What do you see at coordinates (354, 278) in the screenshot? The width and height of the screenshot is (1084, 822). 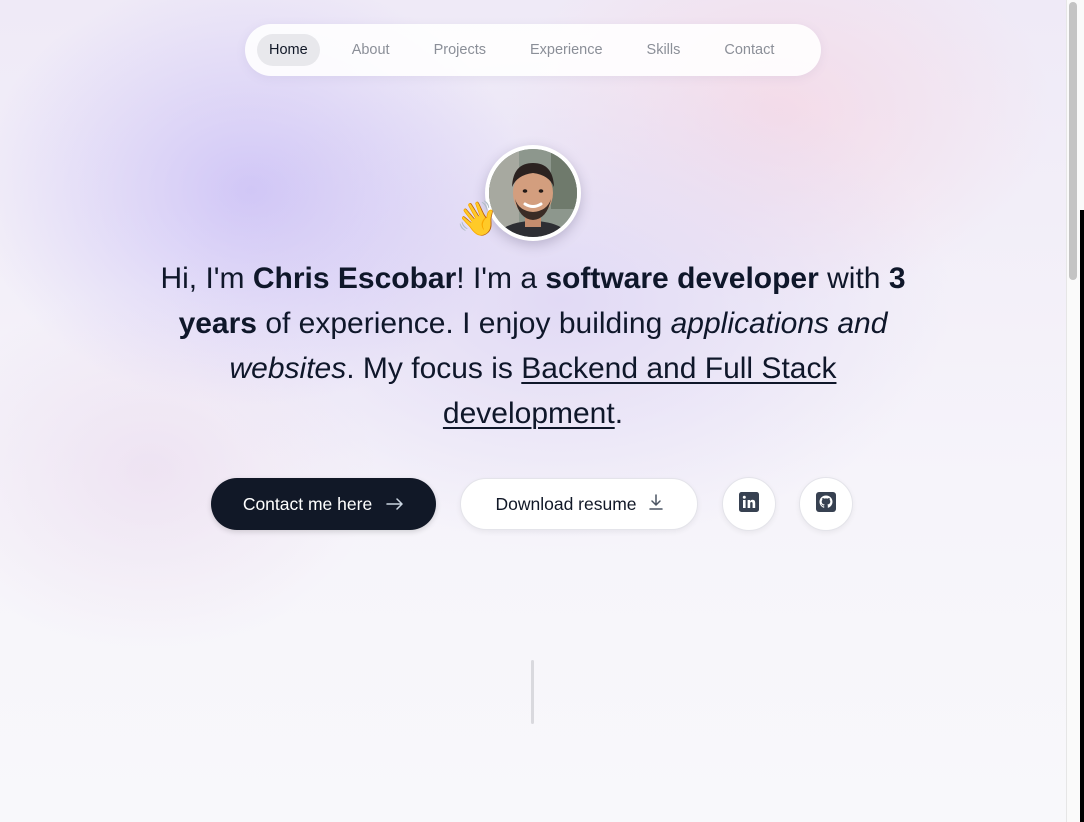 I see `intro-name: Chris Escobar` at bounding box center [354, 278].